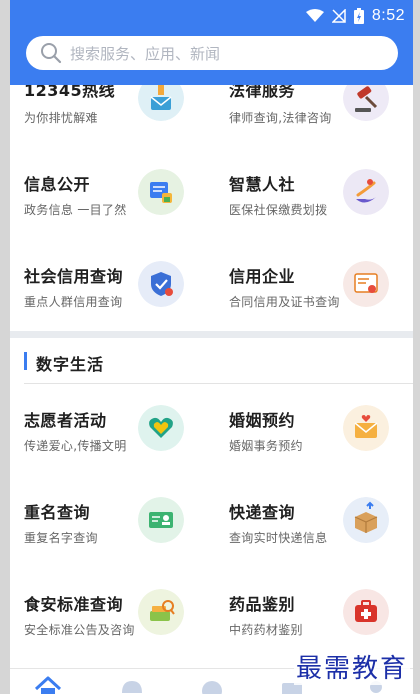 This screenshot has height=694, width=420. What do you see at coordinates (161, 284) in the screenshot?
I see `shield-icon` at bounding box center [161, 284].